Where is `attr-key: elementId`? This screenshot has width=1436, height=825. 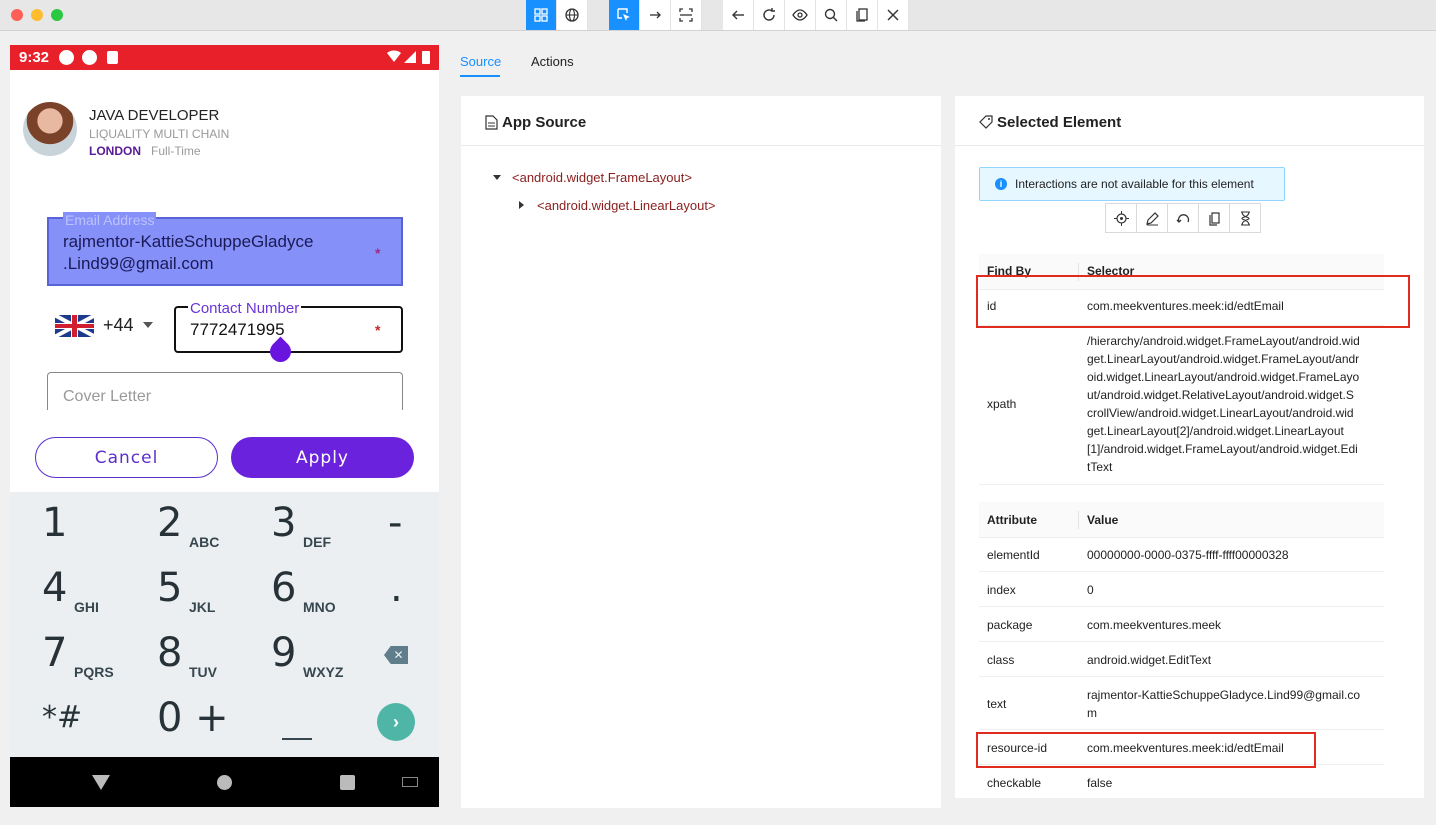
attr-key: elementId is located at coordinates (1013, 555).